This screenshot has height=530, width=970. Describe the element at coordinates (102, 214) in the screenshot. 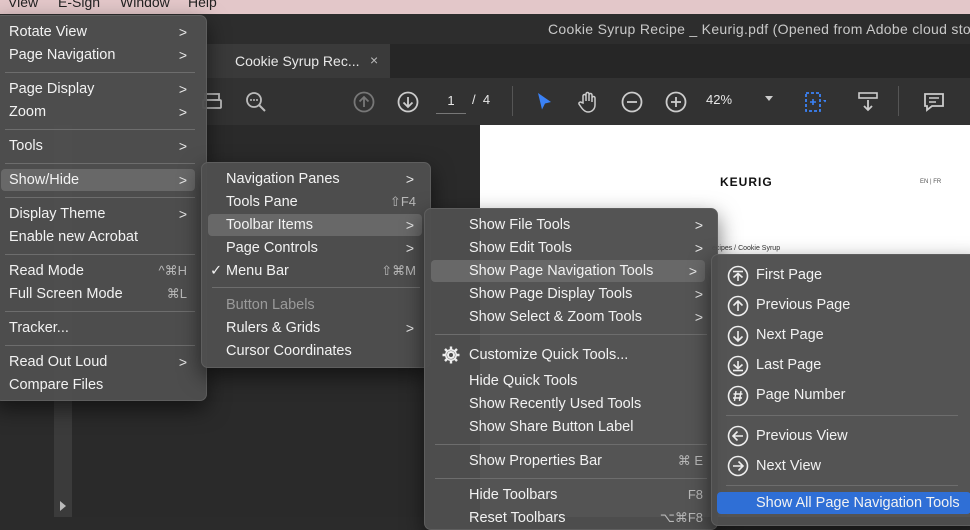

I see `menu-item-display-theme: Display Theme >` at that location.